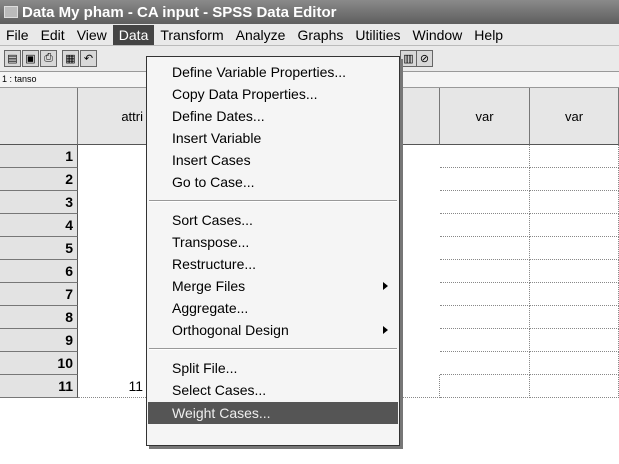 This screenshot has width=619, height=464. Describe the element at coordinates (438, 35) in the screenshot. I see `menu-window: Window` at that location.